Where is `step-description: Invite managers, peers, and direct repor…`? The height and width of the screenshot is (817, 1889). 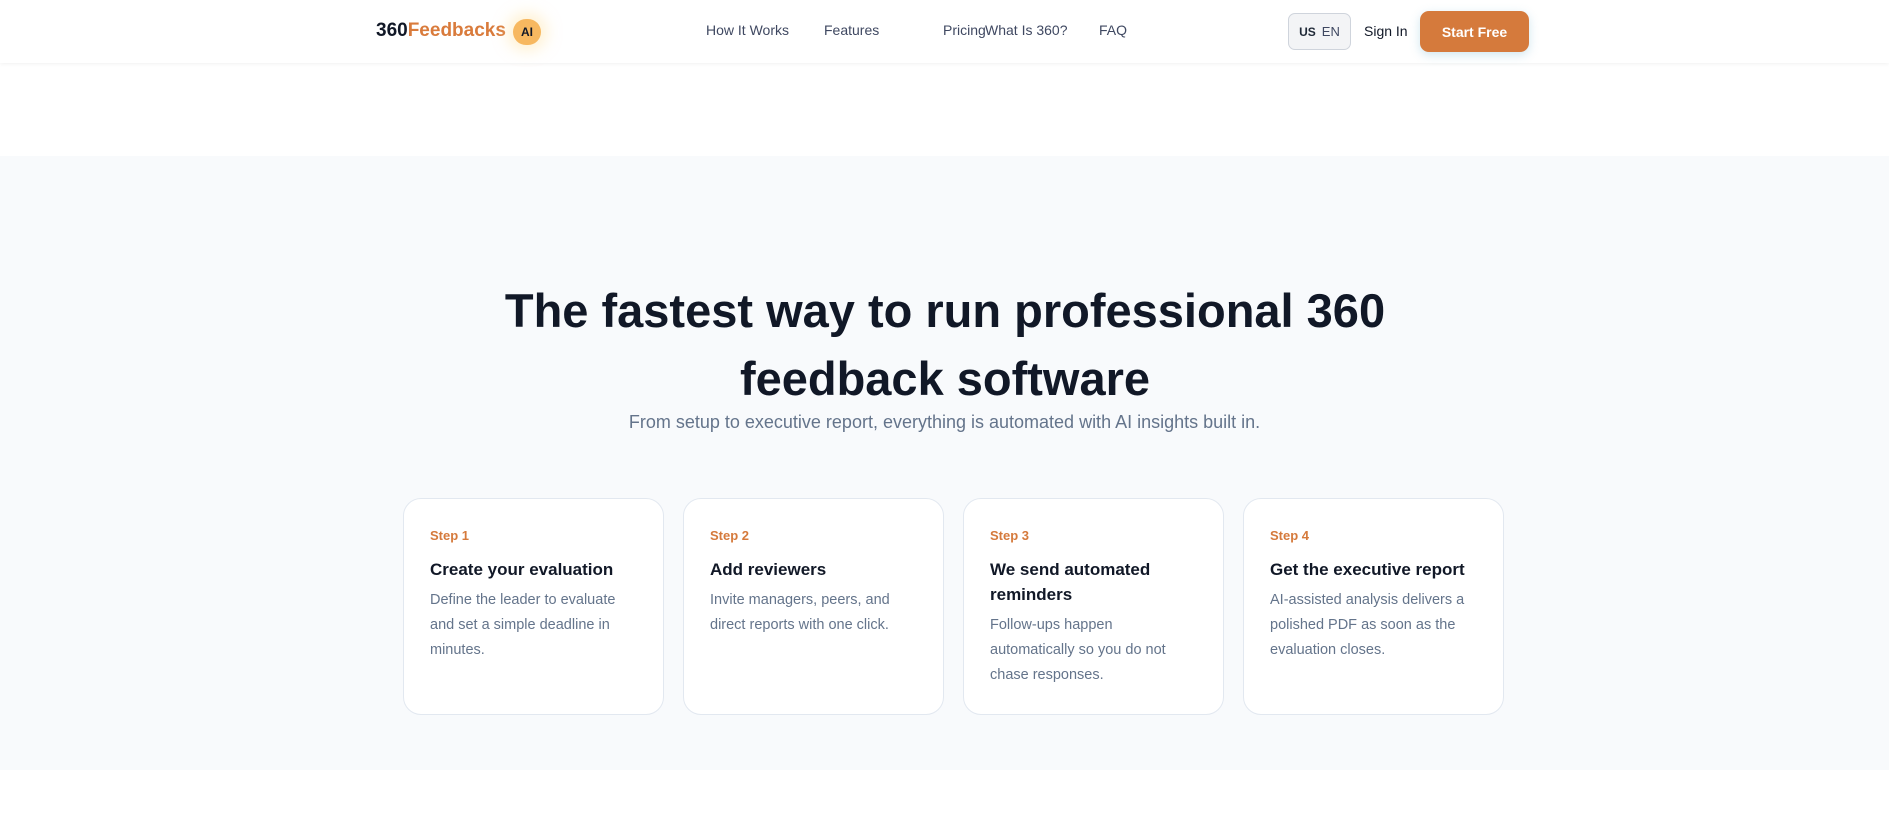
step-description: Invite managers, peers, and direct repor… is located at coordinates (800, 612).